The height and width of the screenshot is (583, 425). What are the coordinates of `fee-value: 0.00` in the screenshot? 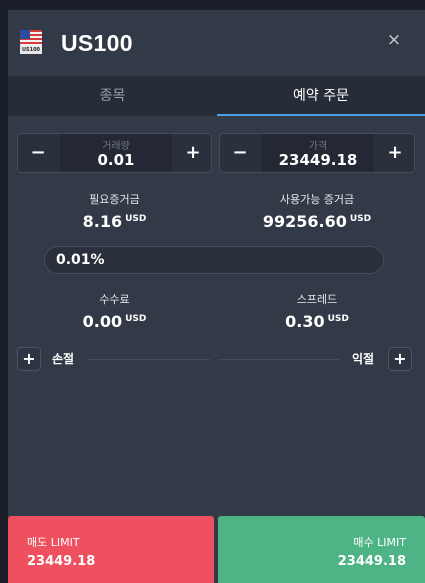 It's located at (102, 321).